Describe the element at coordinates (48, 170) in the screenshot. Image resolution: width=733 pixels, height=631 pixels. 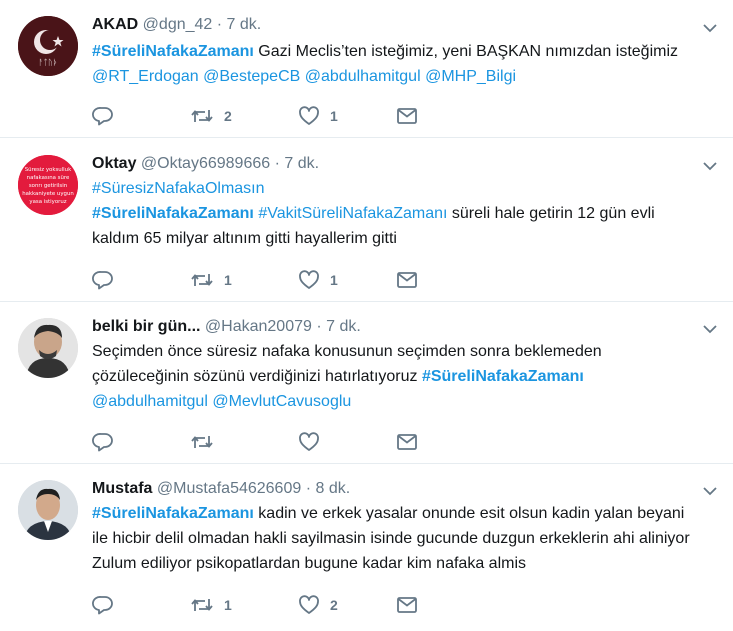
I see `svg-text: Süresiz yoksulluk` at that location.